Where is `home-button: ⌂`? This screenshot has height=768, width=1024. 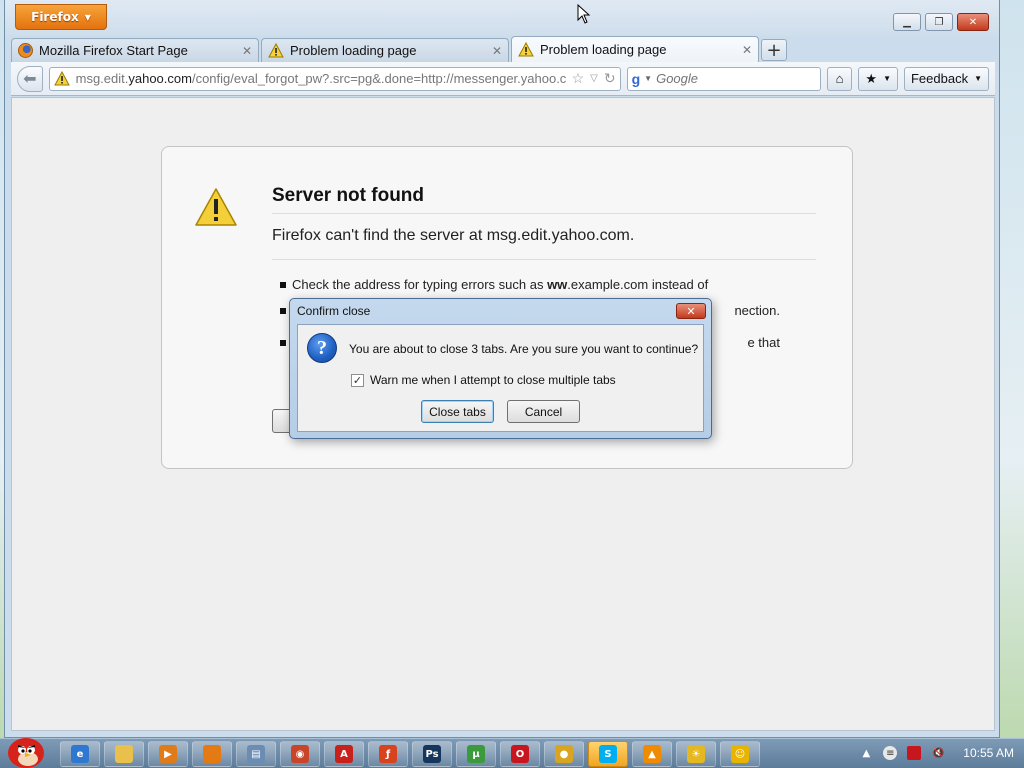
home-button: ⌂ is located at coordinates (839, 78).